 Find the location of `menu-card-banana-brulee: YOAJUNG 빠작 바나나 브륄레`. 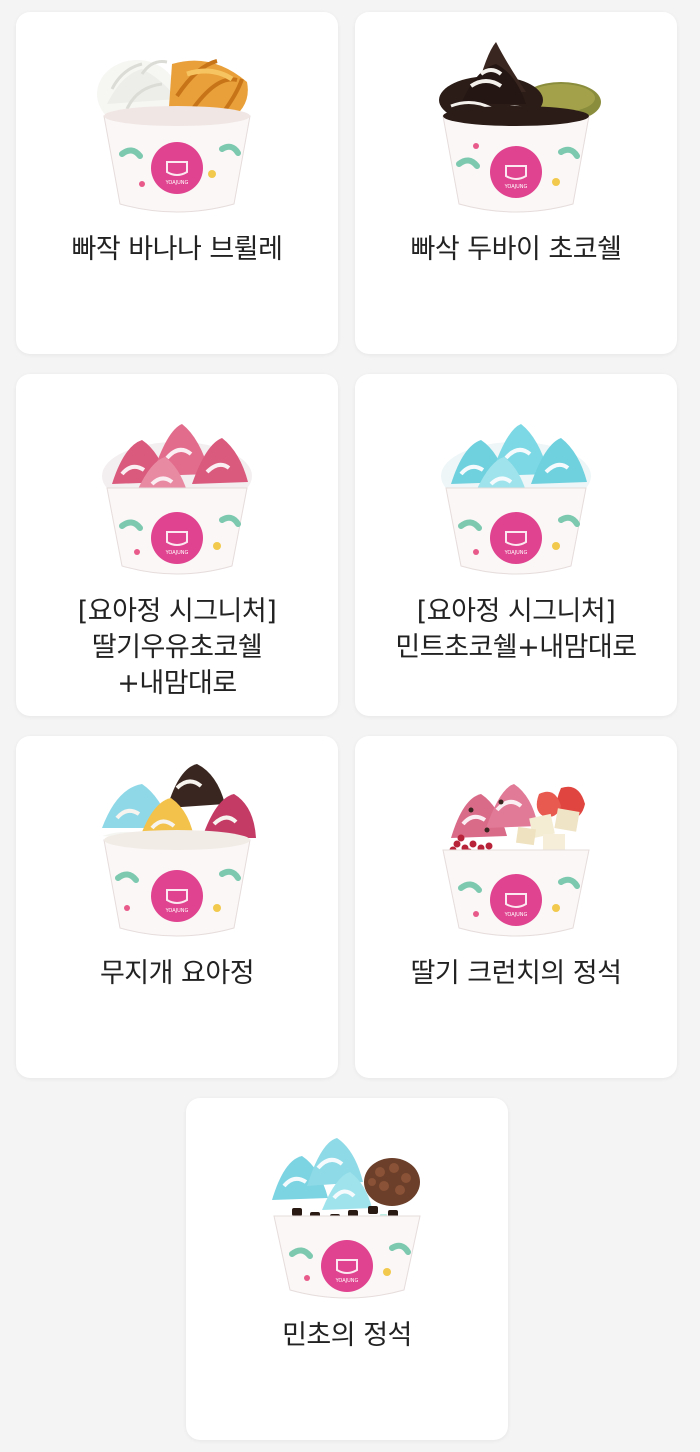

menu-card-banana-brulee: YOAJUNG 빠작 바나나 브륄레 is located at coordinates (177, 183).